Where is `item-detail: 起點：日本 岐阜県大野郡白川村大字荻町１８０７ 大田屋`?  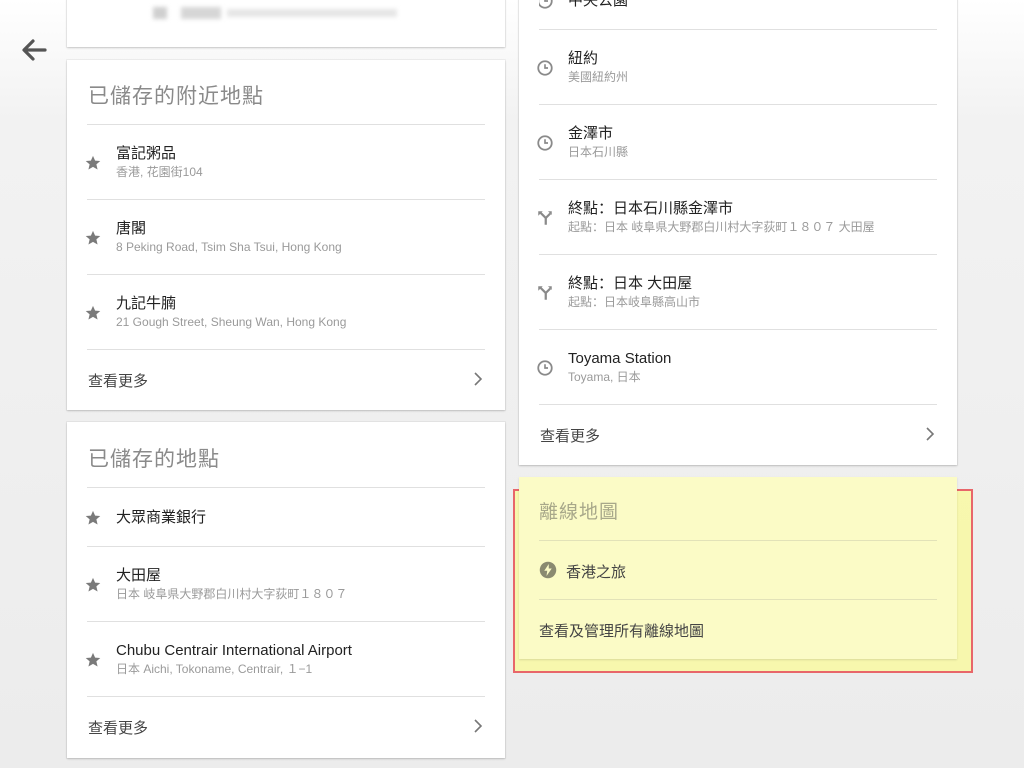 item-detail: 起點：日本 岐阜県大野郡白川村大字荻町１８０７ 大田屋 is located at coordinates (721, 227).